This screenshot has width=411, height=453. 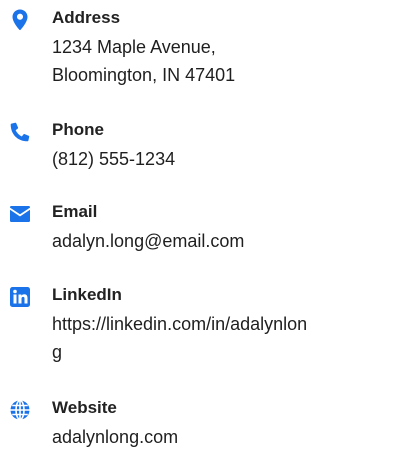 What do you see at coordinates (78, 129) in the screenshot?
I see `phone-label: Phone` at bounding box center [78, 129].